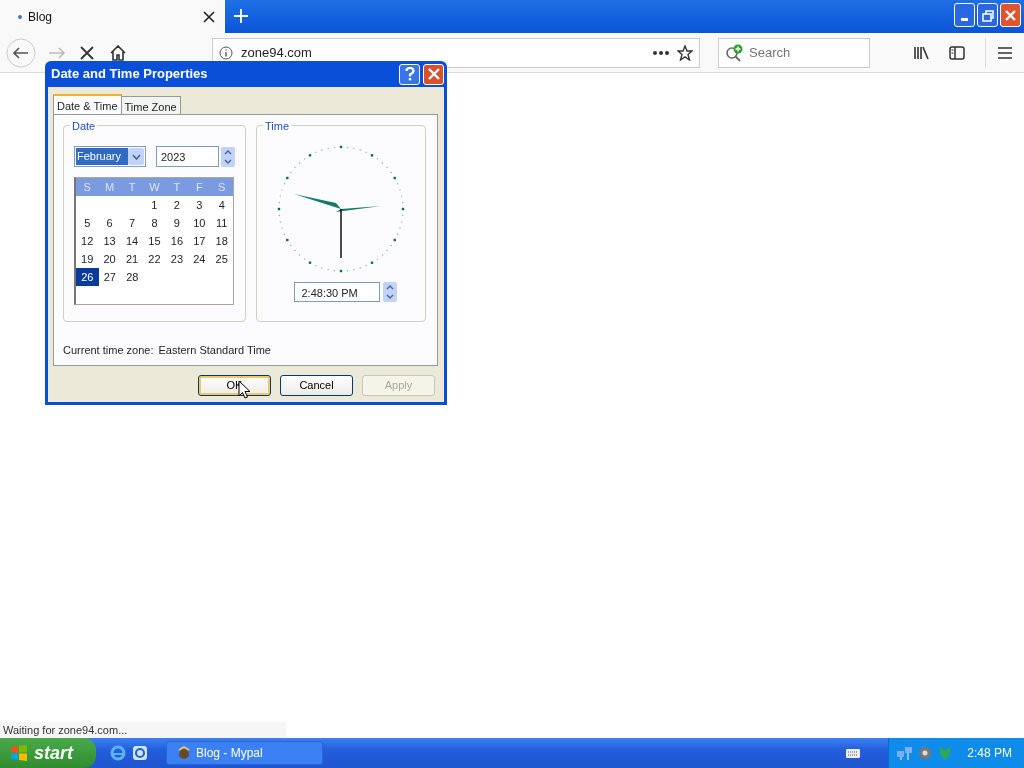  Describe the element at coordinates (241, 16) in the screenshot. I see `new-tab-icon` at that location.